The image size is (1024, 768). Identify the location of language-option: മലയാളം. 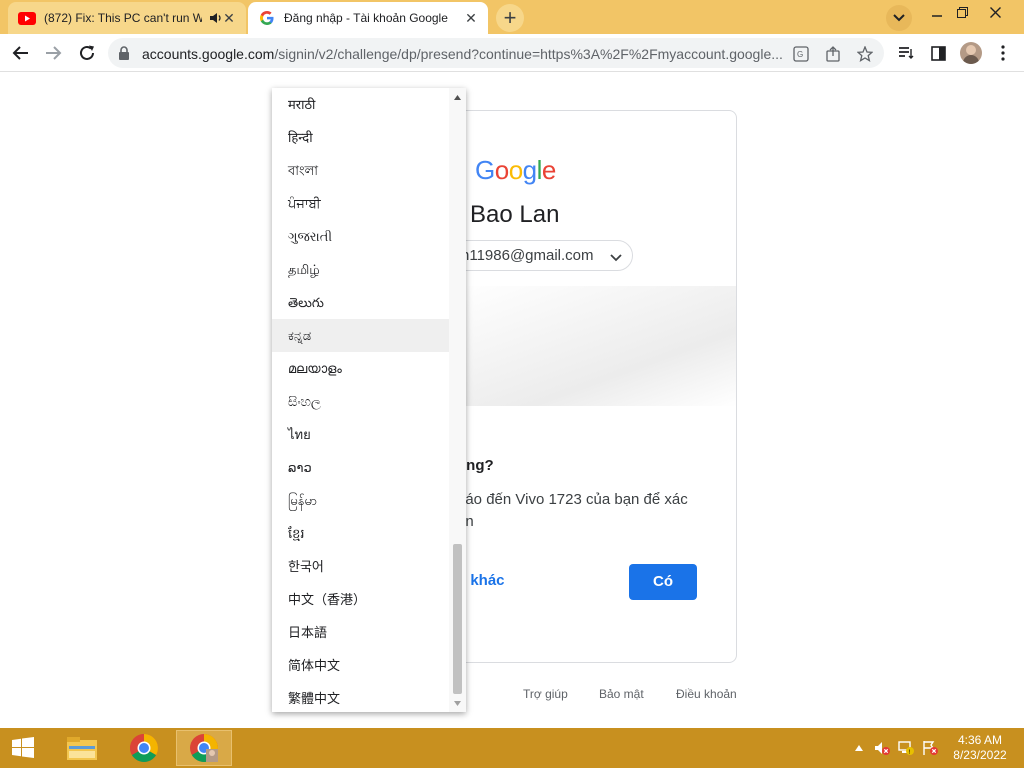
(360, 368).